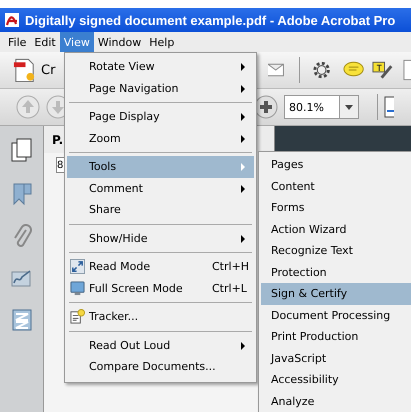  Describe the element at coordinates (160, 209) in the screenshot. I see `menu-item: Share` at that location.